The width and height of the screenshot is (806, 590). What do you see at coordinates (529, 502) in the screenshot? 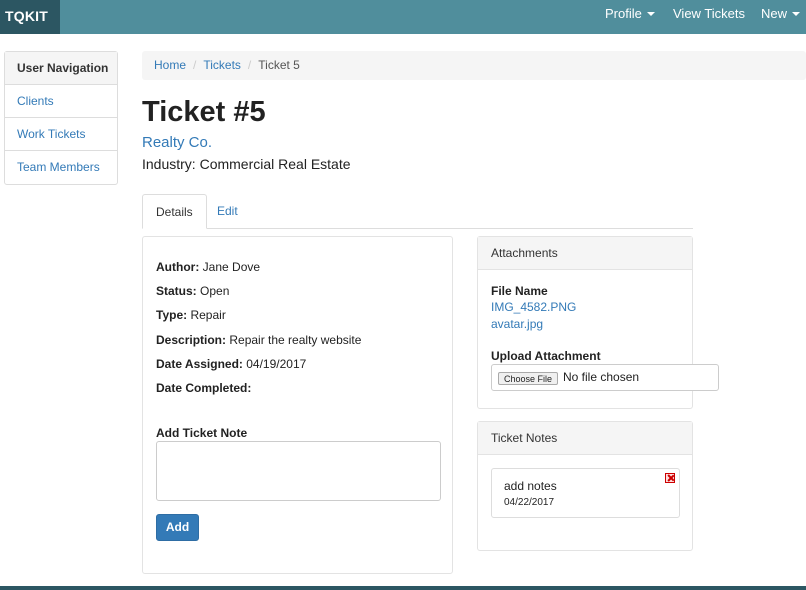
I see `note-date: 04/22/2017` at bounding box center [529, 502].